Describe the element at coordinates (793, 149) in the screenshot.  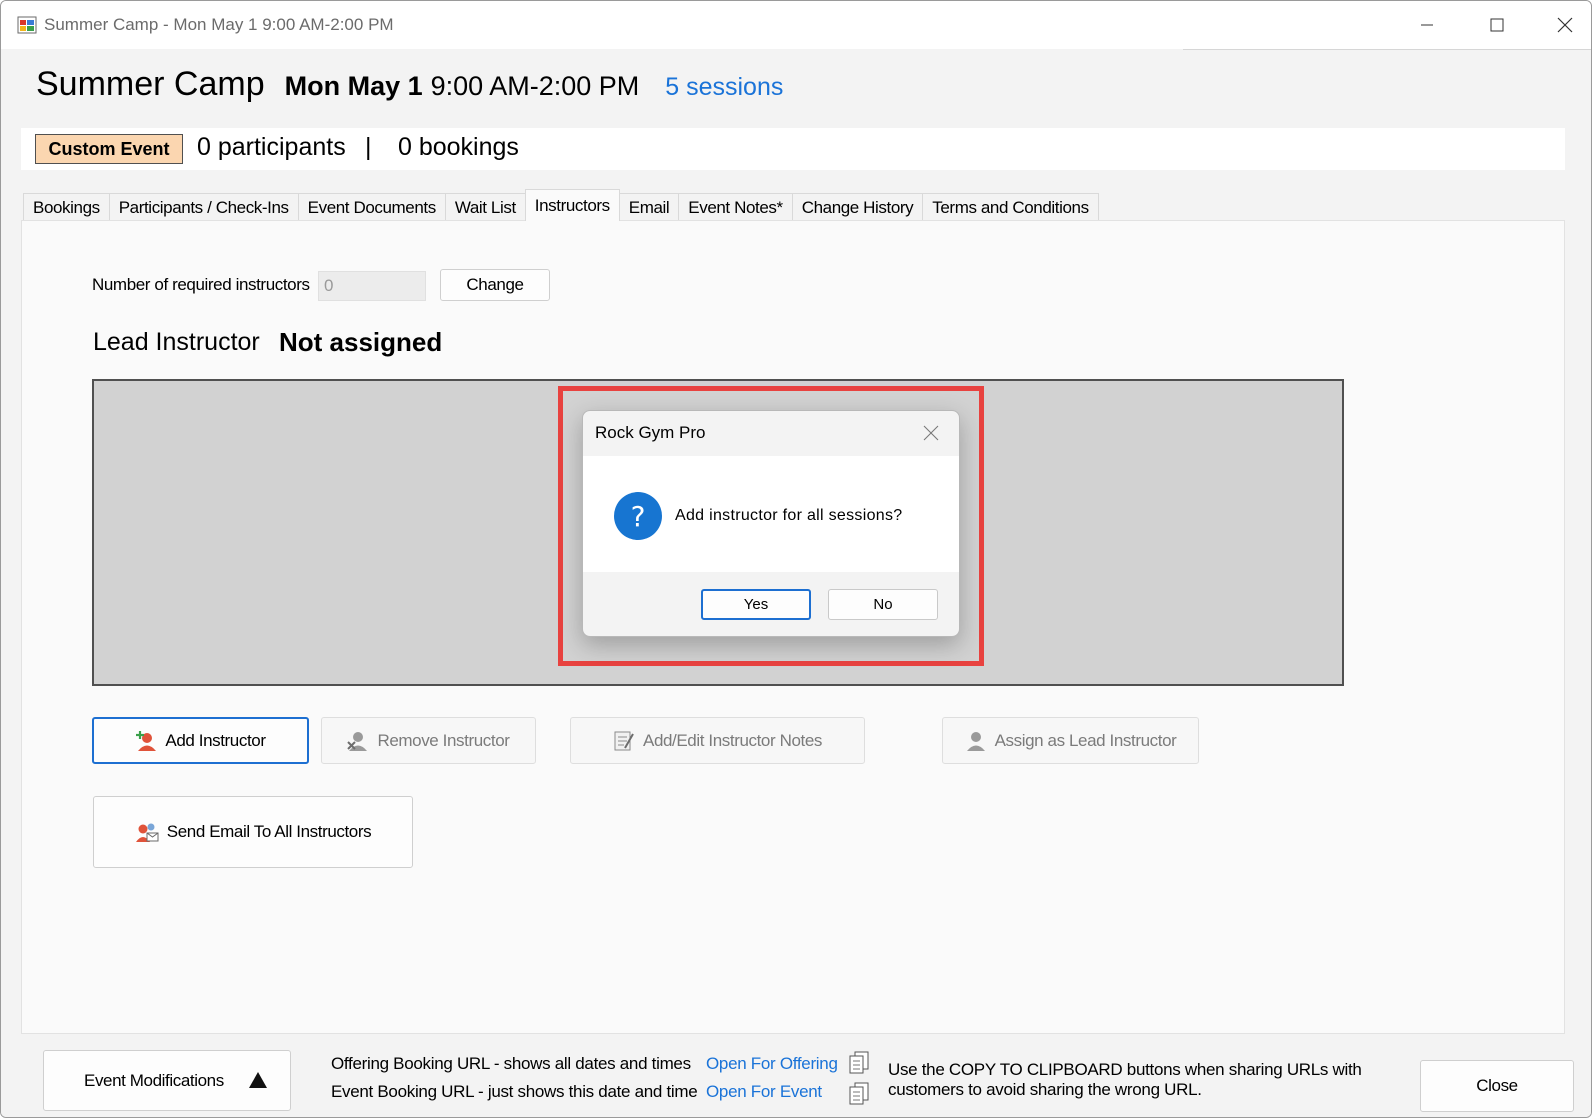
I see `event-summary-strip: Custom Event 0 participants | 0 bookings` at that location.